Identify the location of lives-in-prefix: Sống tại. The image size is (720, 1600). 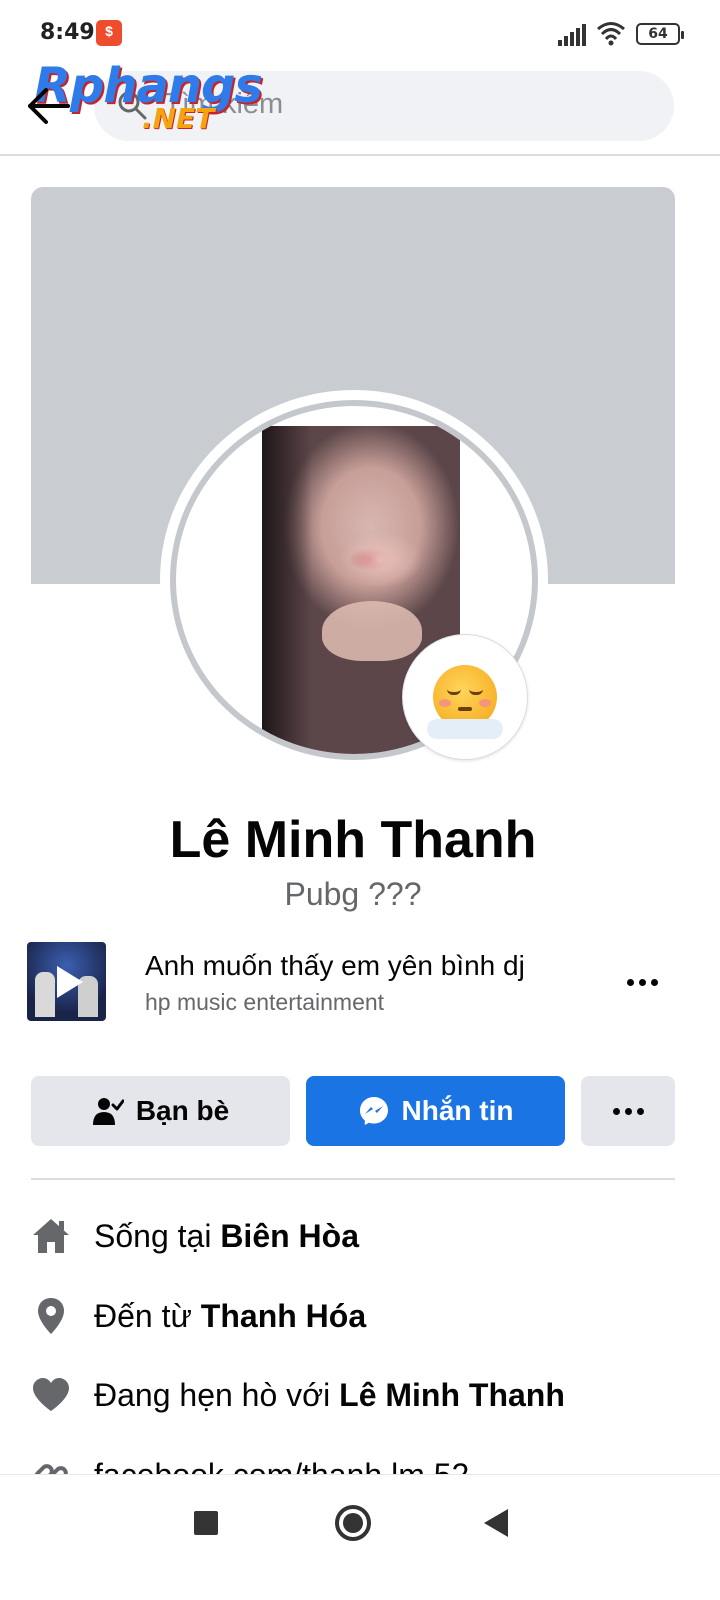
(157, 1236).